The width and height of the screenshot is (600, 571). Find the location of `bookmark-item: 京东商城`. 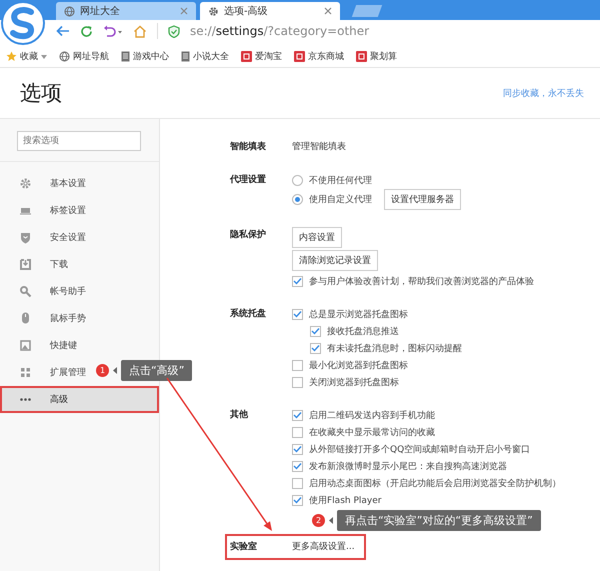

bookmark-item: 京东商城 is located at coordinates (319, 56).